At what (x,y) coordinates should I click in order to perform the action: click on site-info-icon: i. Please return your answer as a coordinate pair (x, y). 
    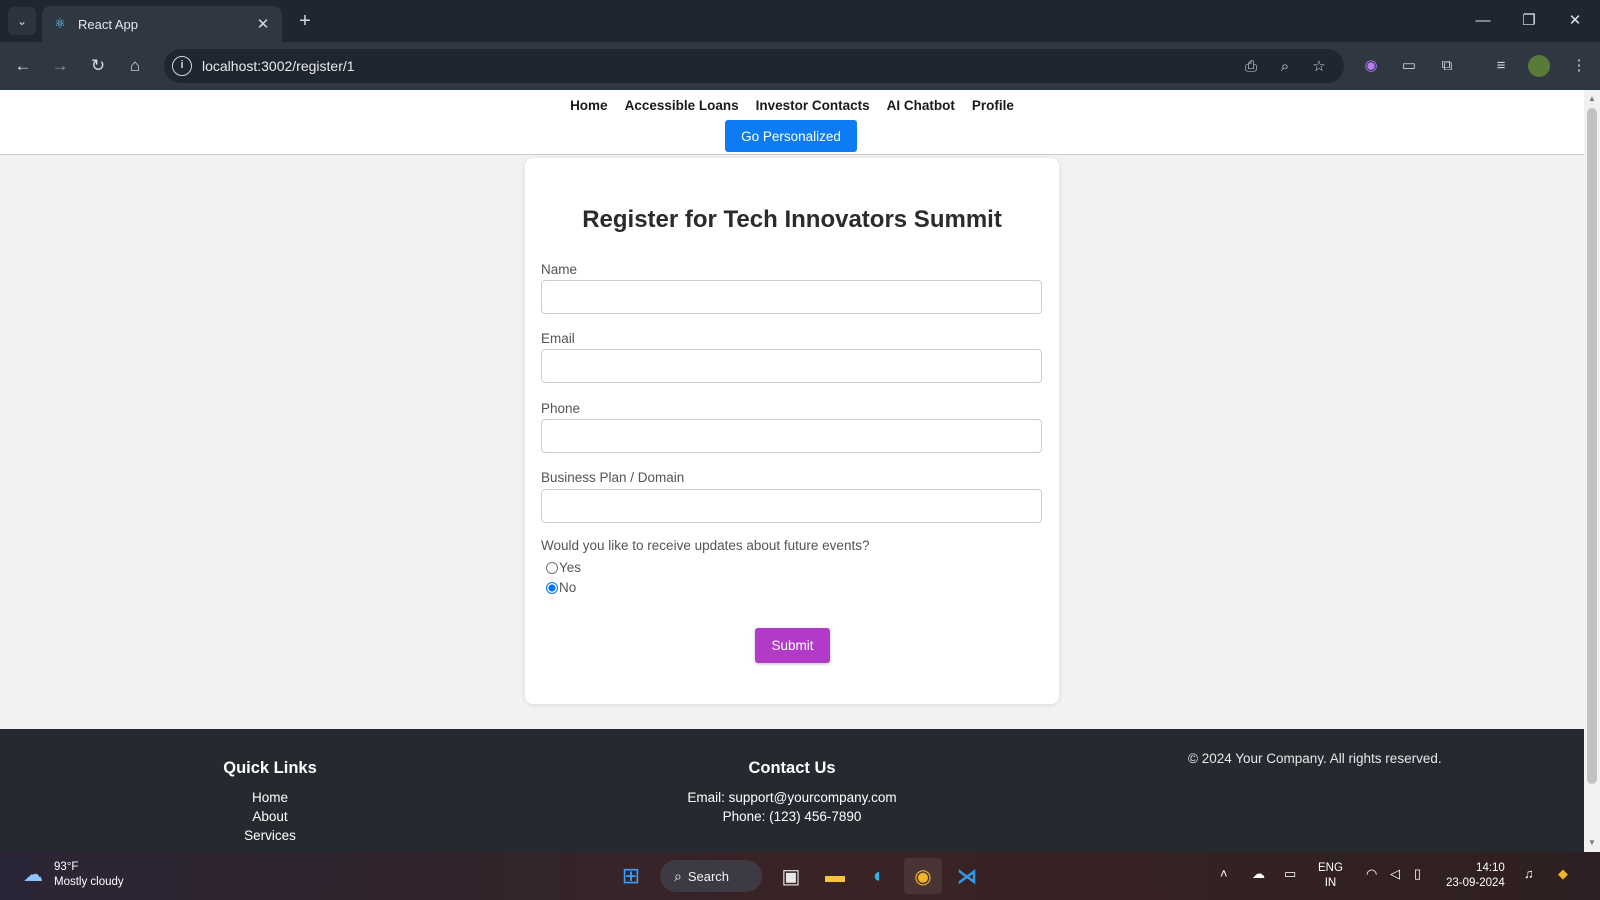
    Looking at the image, I should click on (182, 66).